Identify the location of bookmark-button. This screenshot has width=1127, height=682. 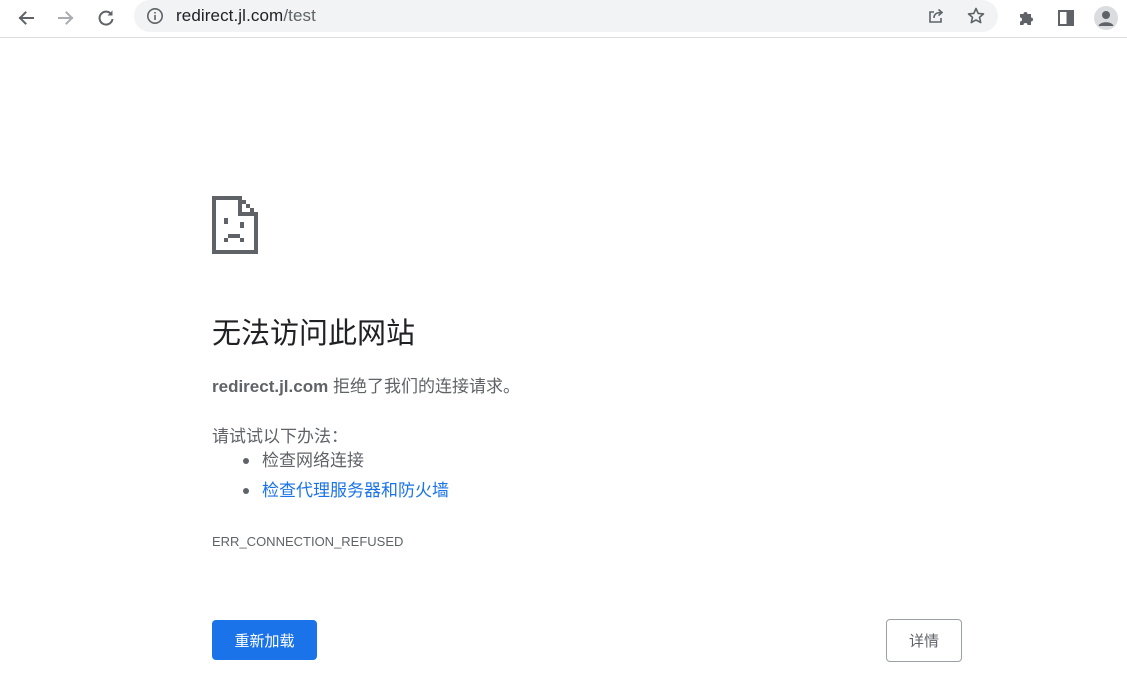
(976, 16).